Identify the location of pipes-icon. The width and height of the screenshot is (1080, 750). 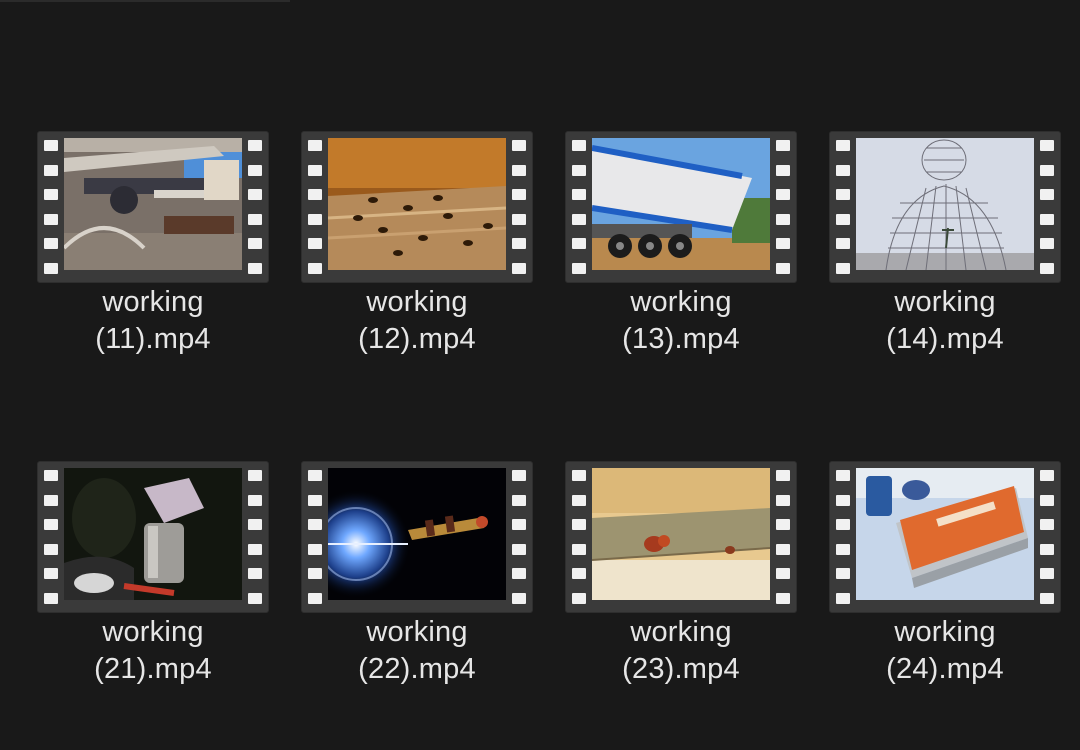
(153, 204).